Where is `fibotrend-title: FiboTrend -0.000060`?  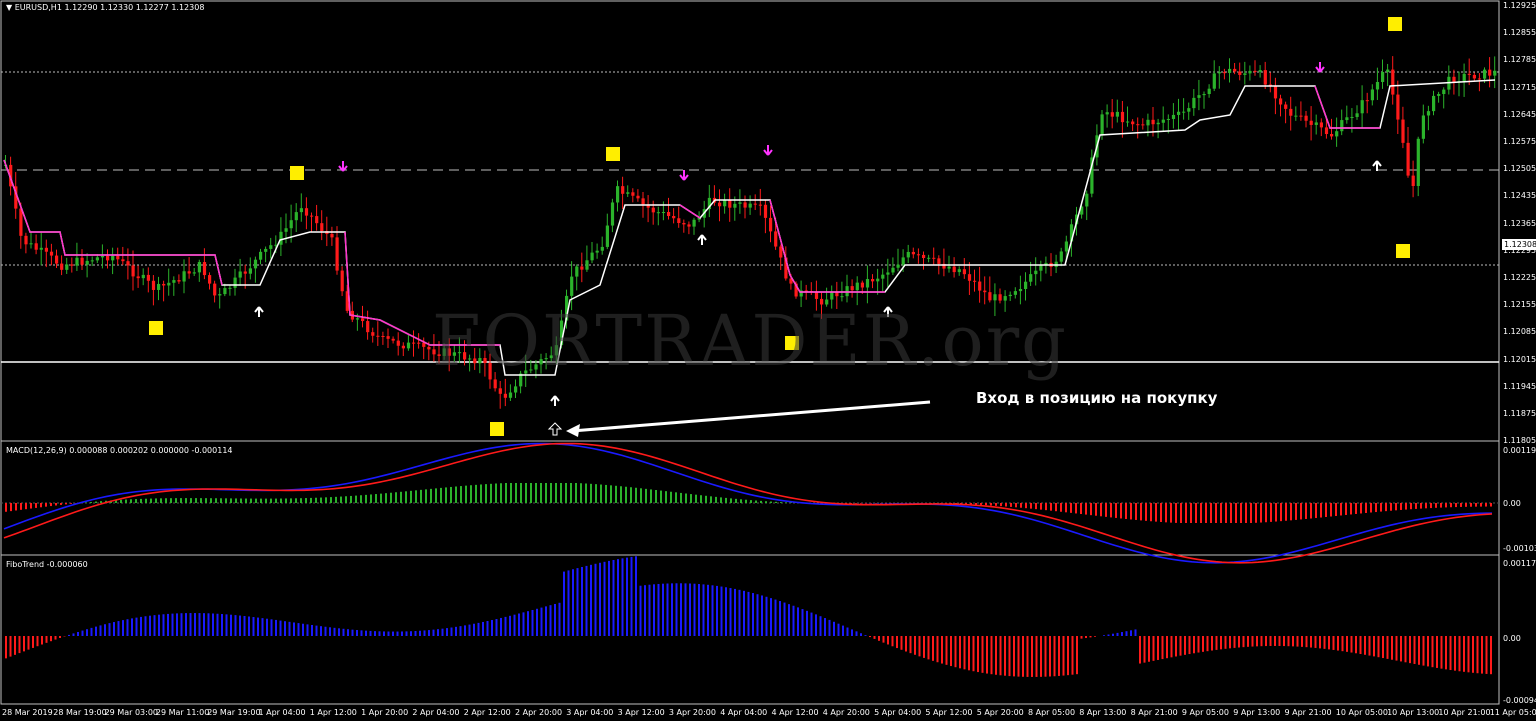
fibotrend-title: FiboTrend -0.000060 is located at coordinates (47, 564).